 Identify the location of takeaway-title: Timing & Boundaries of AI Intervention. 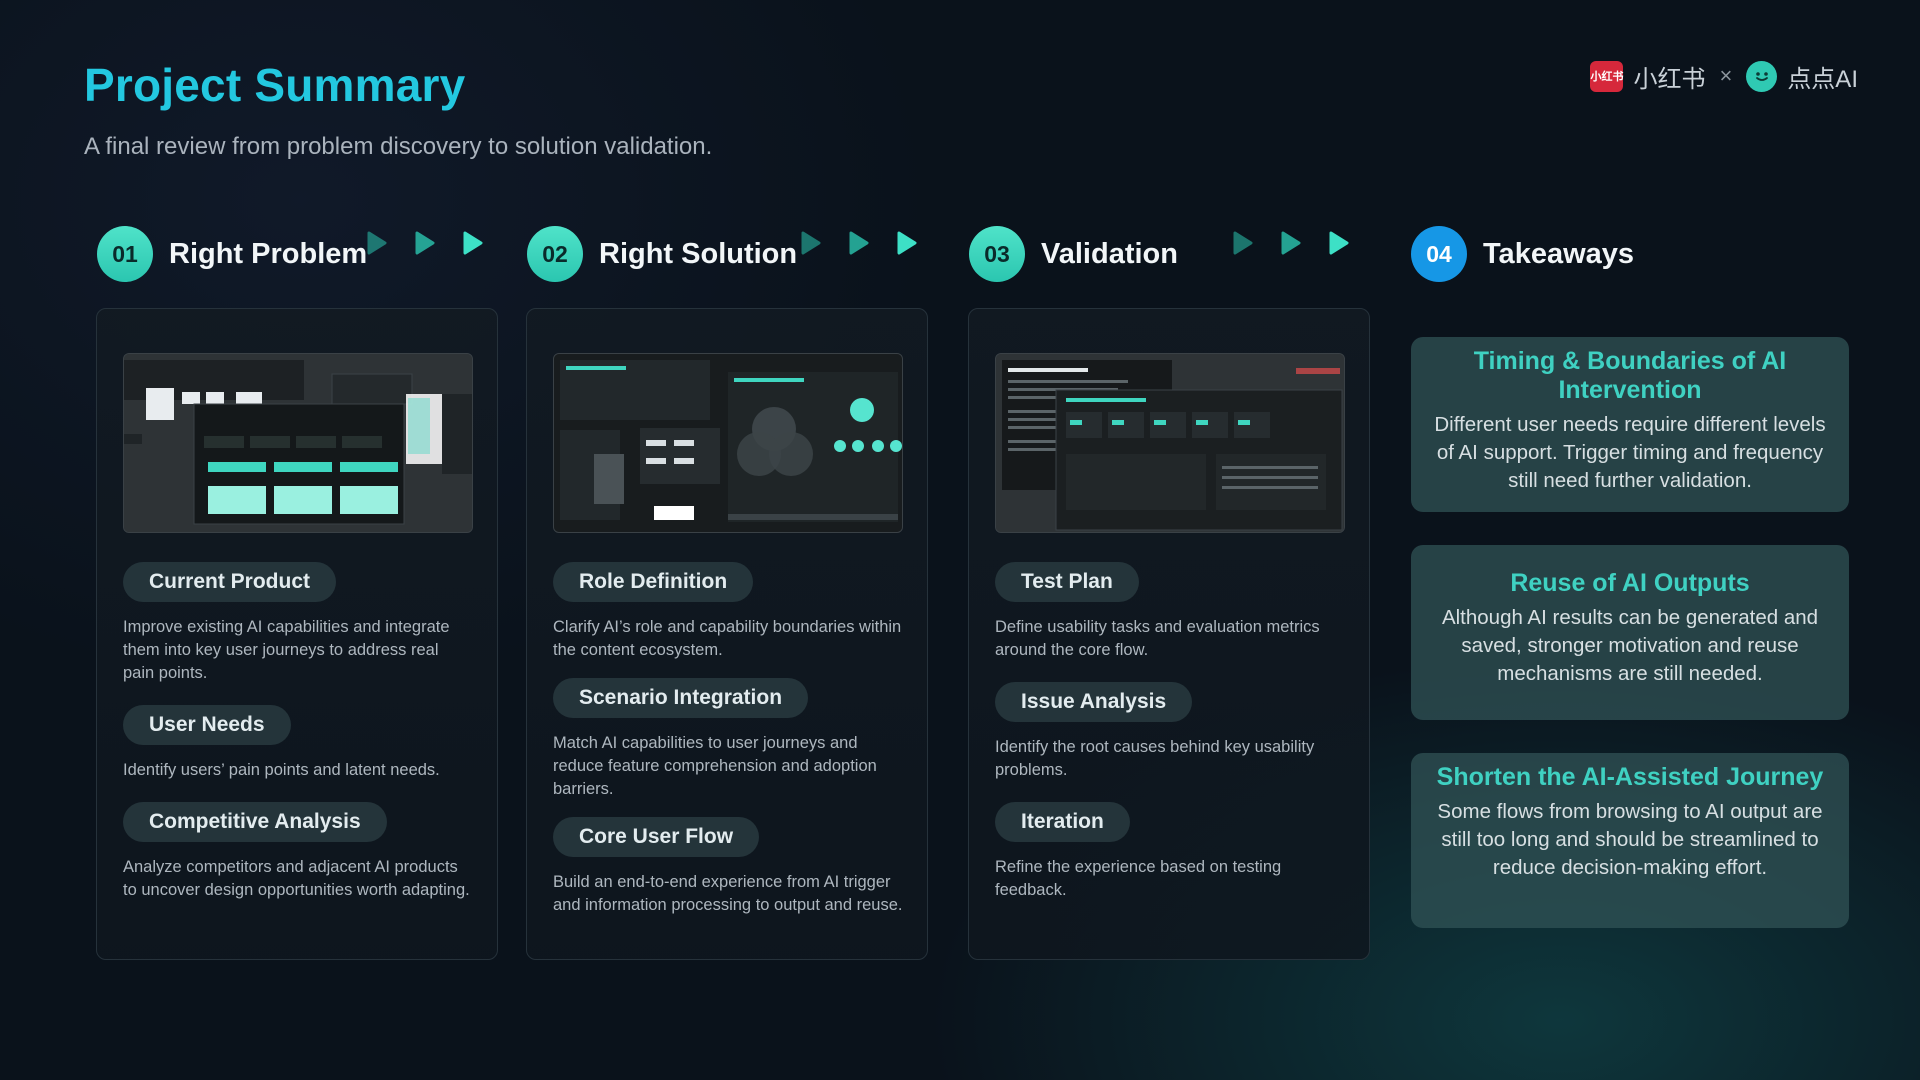
(1630, 375).